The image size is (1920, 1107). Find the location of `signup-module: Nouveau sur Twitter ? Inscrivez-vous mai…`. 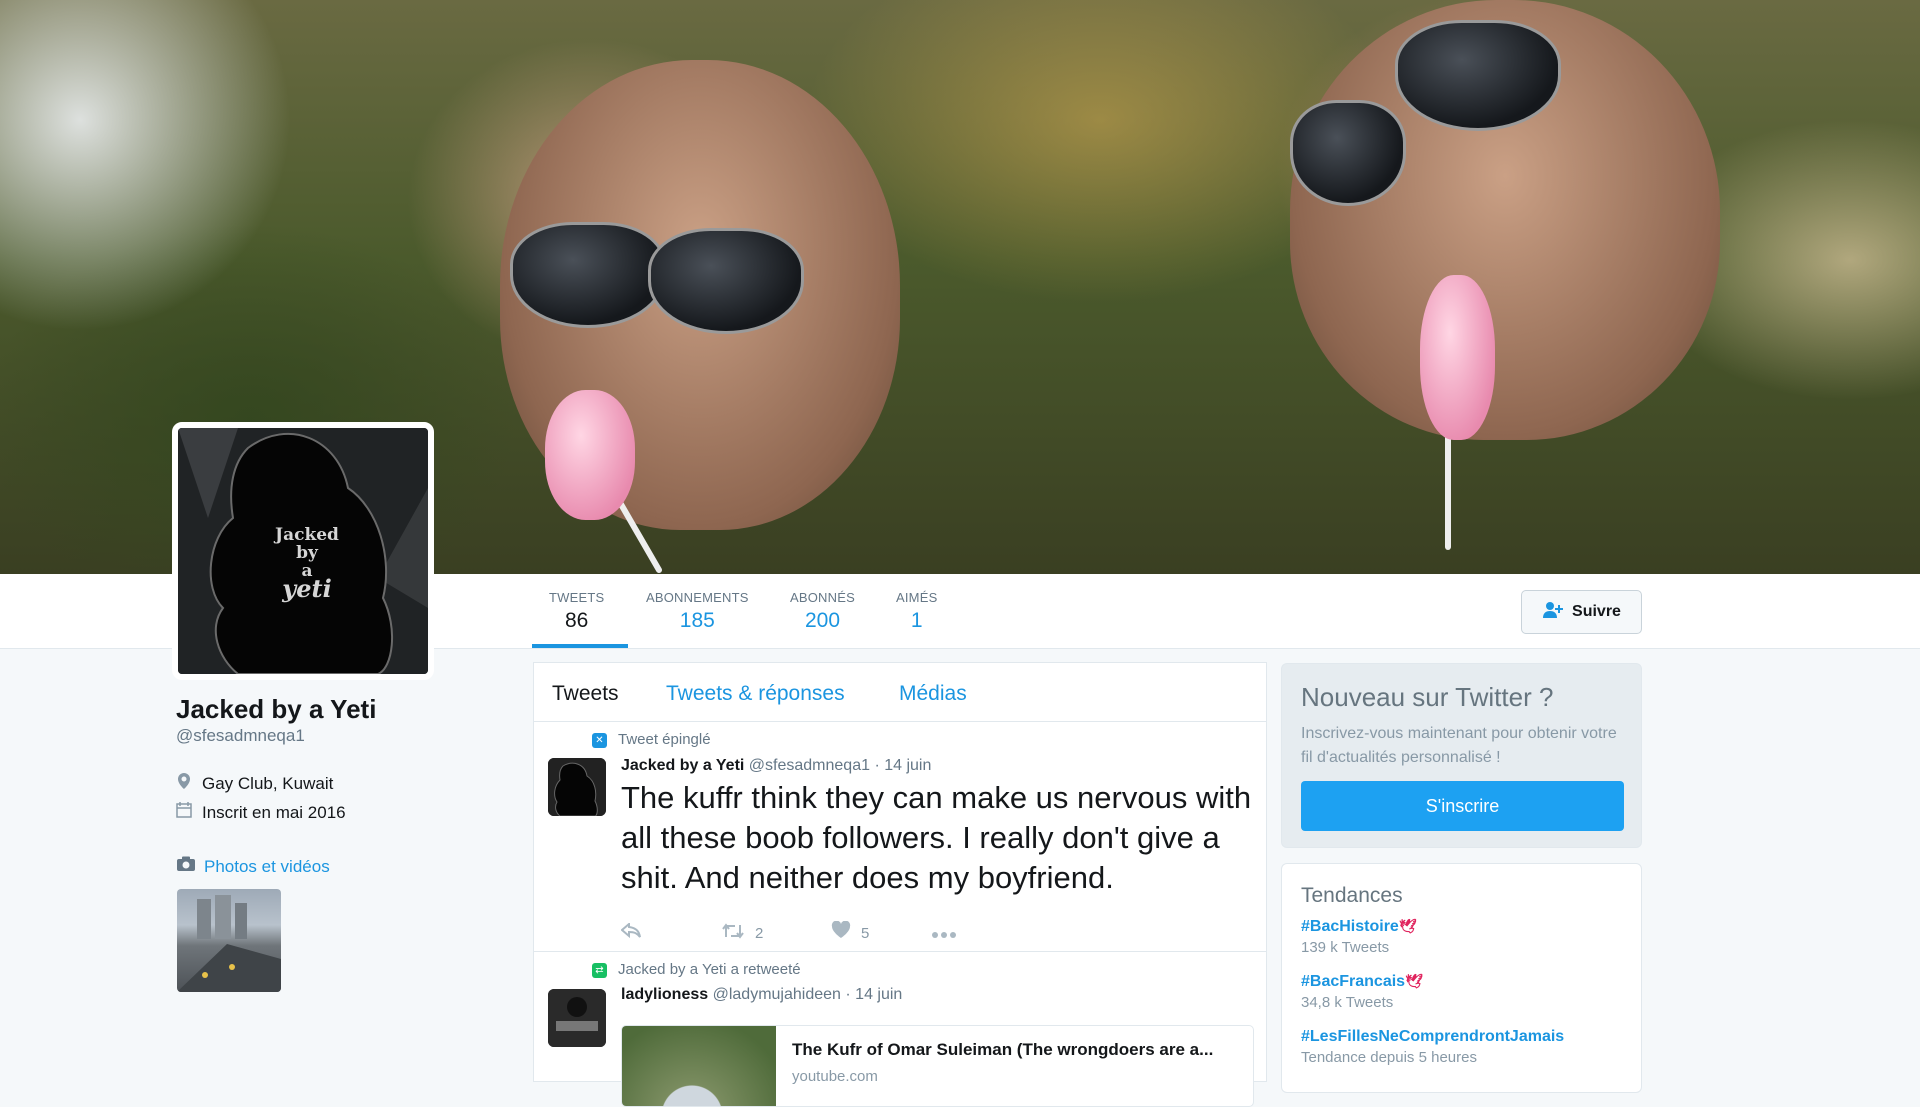

signup-module: Nouveau sur Twitter ? Inscrivez-vous mai… is located at coordinates (1461, 755).